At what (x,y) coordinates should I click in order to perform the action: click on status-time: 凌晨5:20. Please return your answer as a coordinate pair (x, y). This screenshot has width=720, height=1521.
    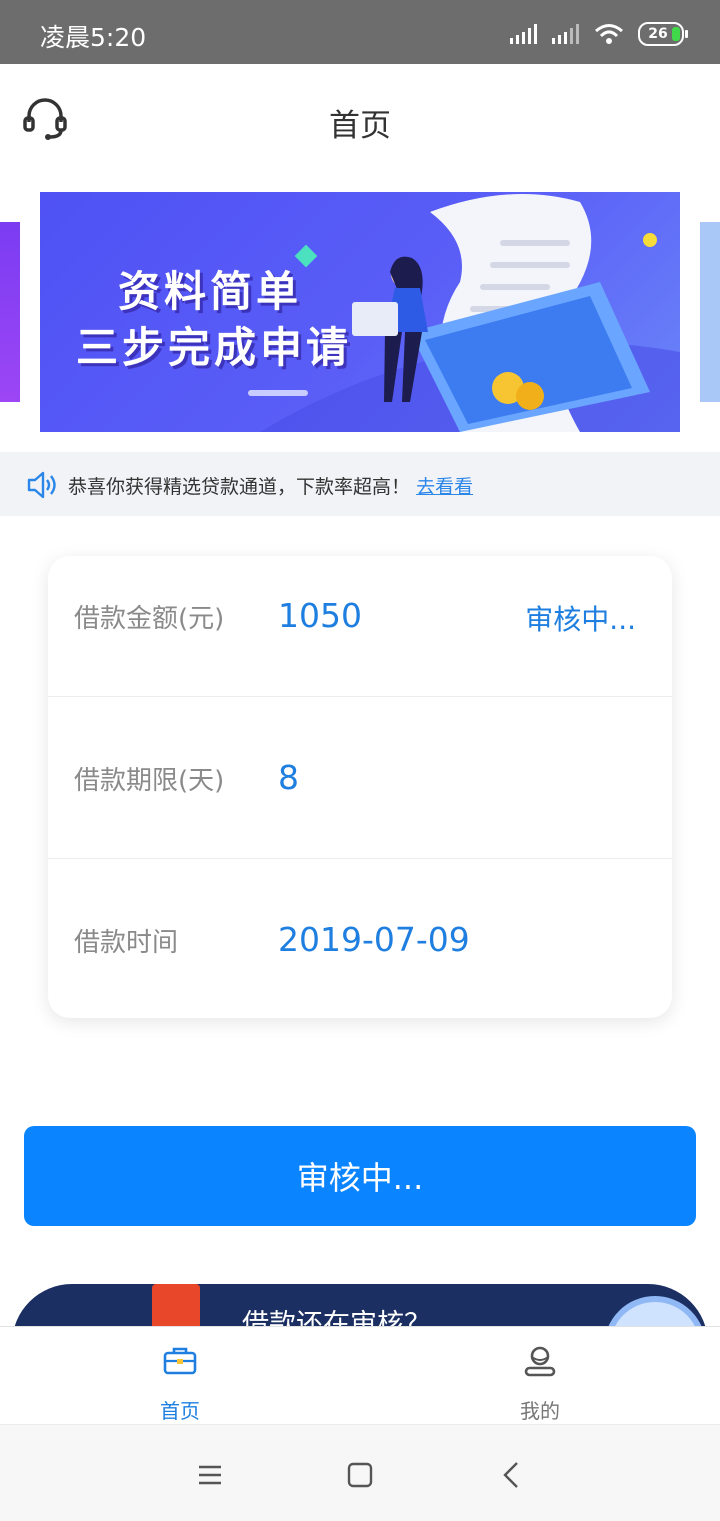
    Looking at the image, I should click on (93, 37).